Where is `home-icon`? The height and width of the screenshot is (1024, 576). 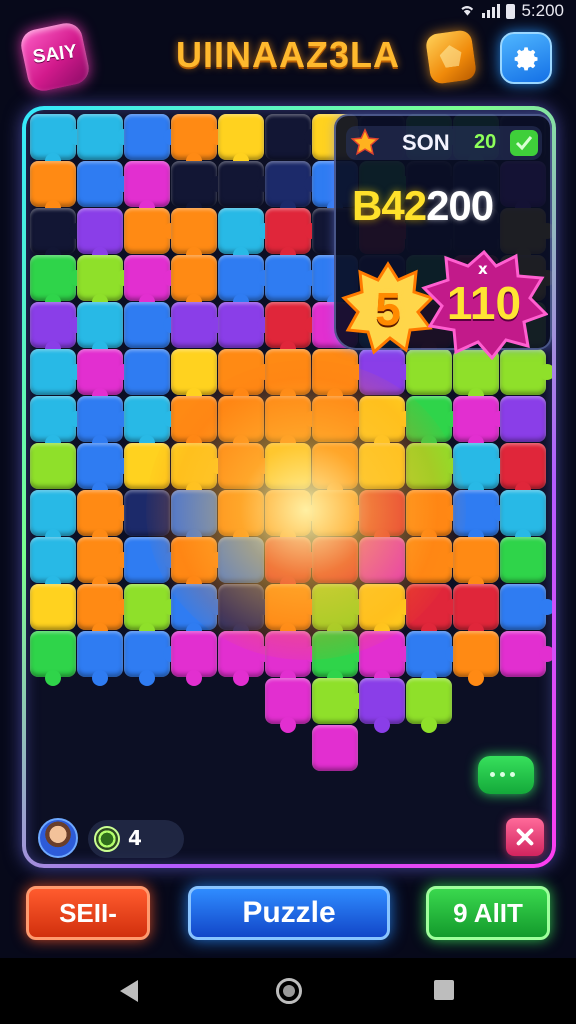
home-icon is located at coordinates (289, 991).